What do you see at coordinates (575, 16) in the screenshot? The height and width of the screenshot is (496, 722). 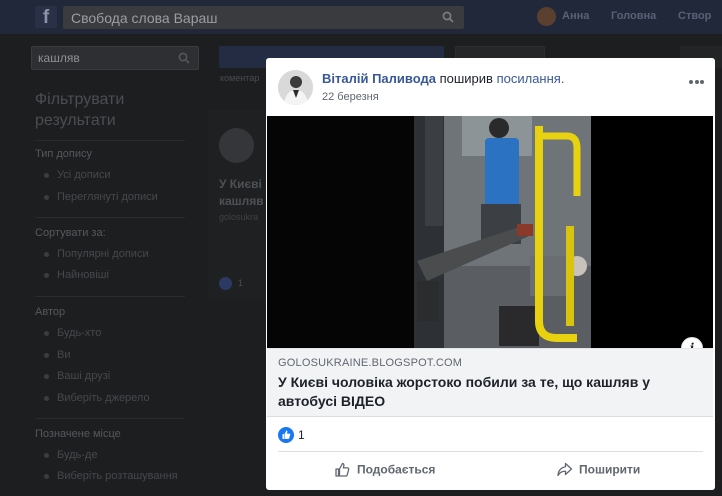 I see `user-name-link: Анна` at bounding box center [575, 16].